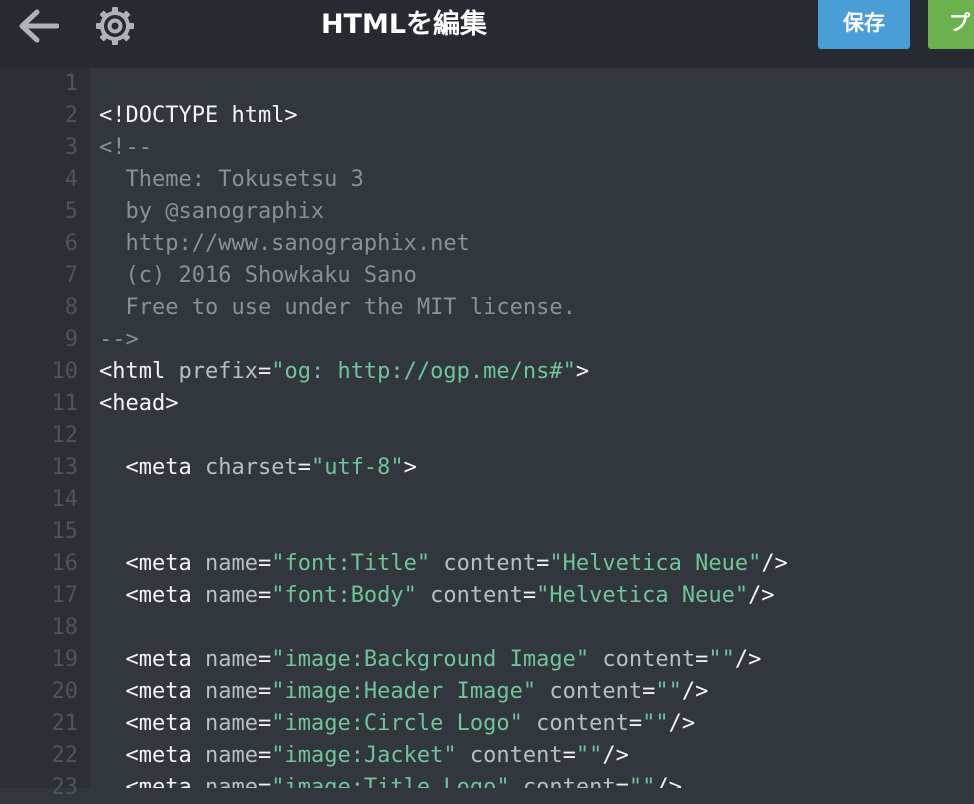 The height and width of the screenshot is (804, 974). What do you see at coordinates (71, 83) in the screenshot?
I see `line-number: 1` at bounding box center [71, 83].